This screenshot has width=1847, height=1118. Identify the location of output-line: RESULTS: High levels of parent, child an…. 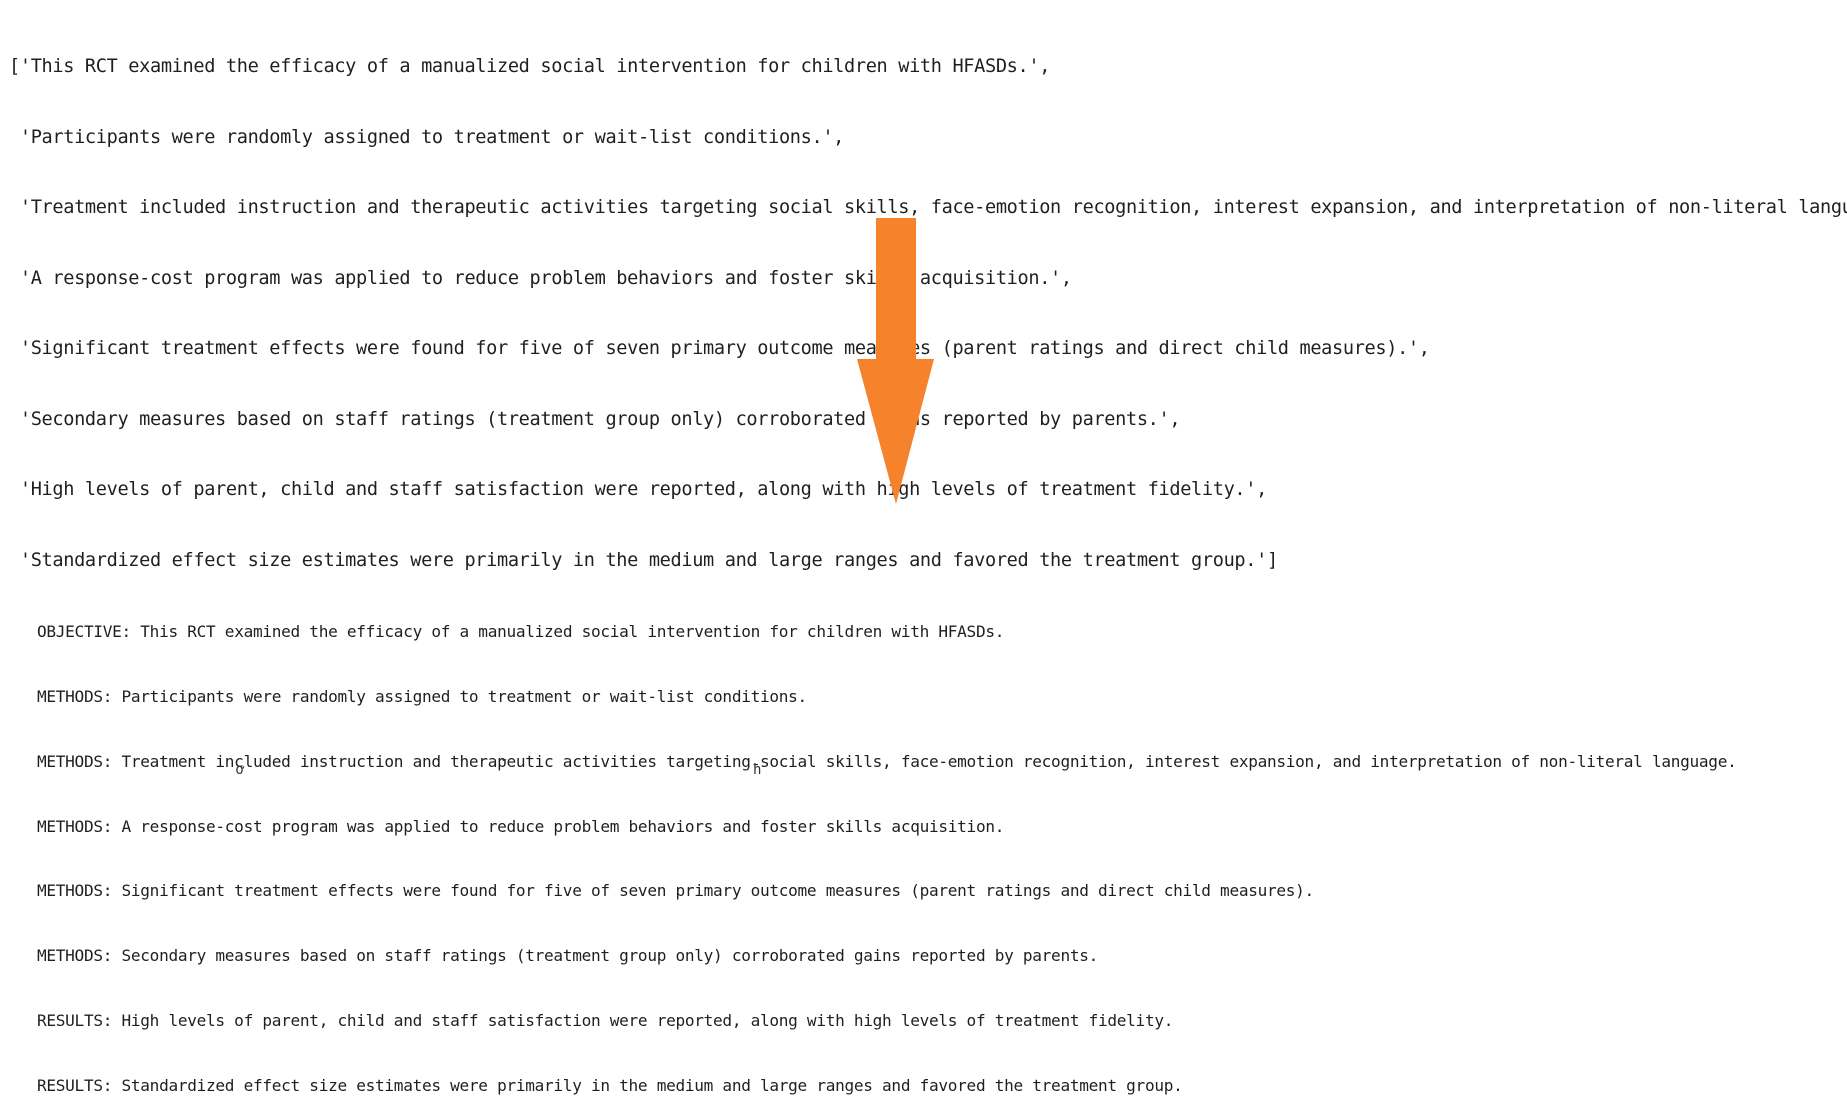
(937, 1021).